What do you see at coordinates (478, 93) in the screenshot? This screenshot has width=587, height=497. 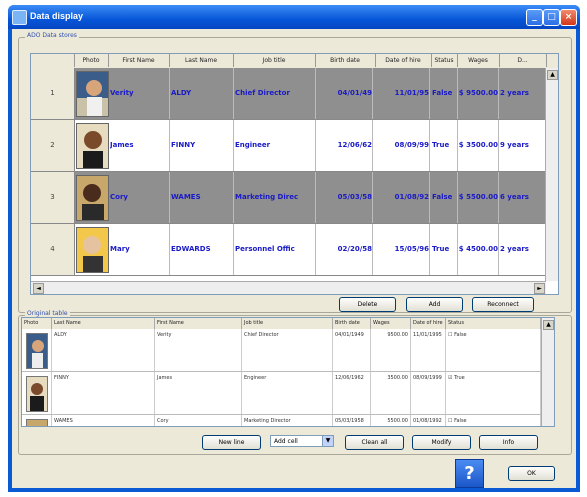 I see `cell-wages: $ 9500.00` at bounding box center [478, 93].